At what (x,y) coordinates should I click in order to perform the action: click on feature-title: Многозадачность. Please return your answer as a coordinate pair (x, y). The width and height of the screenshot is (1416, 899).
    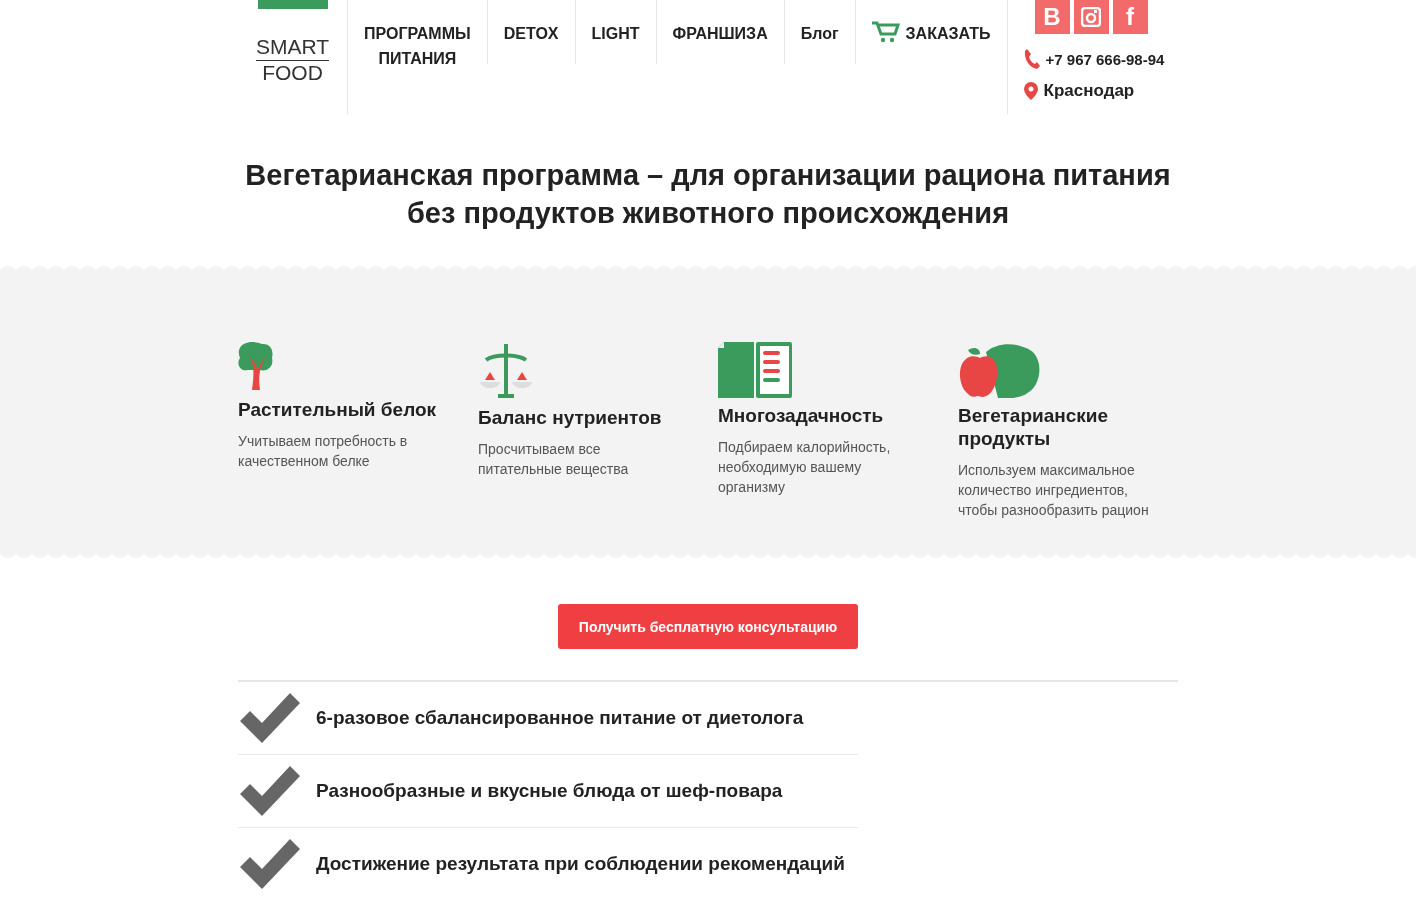
    Looking at the image, I should click on (801, 415).